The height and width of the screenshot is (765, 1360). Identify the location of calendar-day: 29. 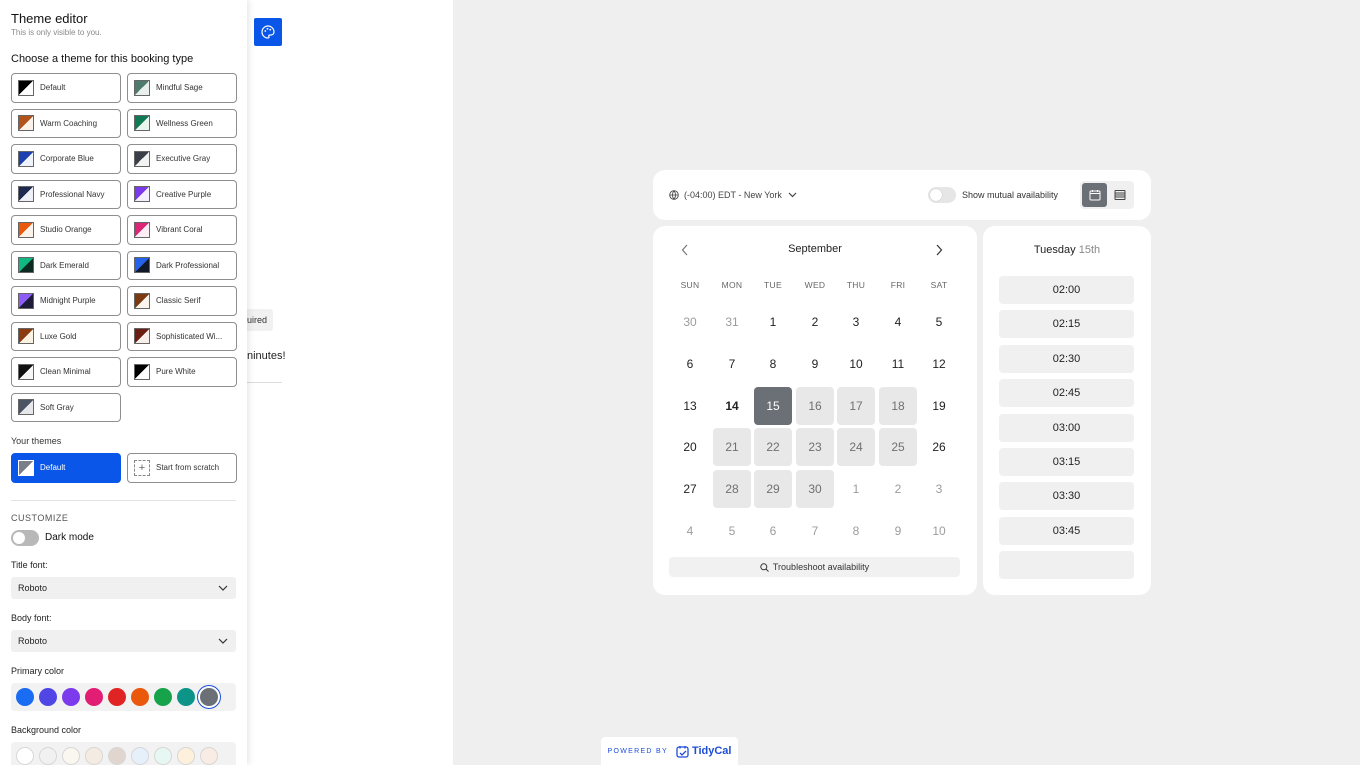
(773, 489).